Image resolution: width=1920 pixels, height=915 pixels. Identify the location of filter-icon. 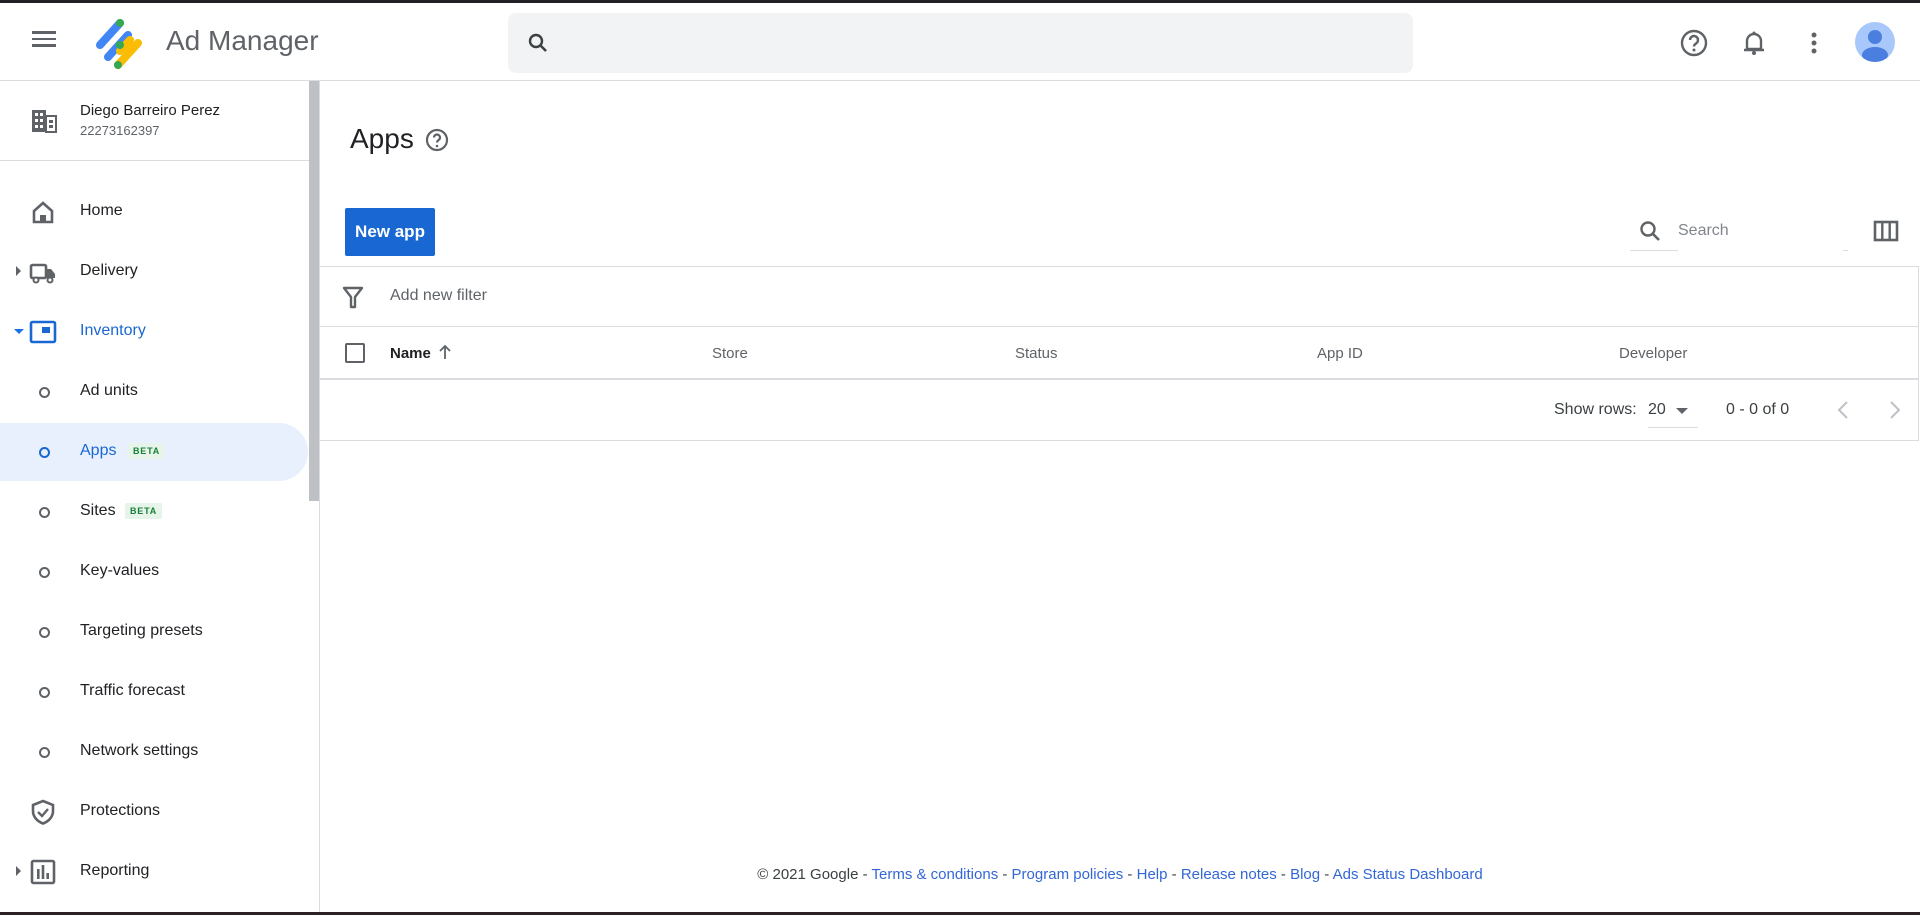
(353, 297).